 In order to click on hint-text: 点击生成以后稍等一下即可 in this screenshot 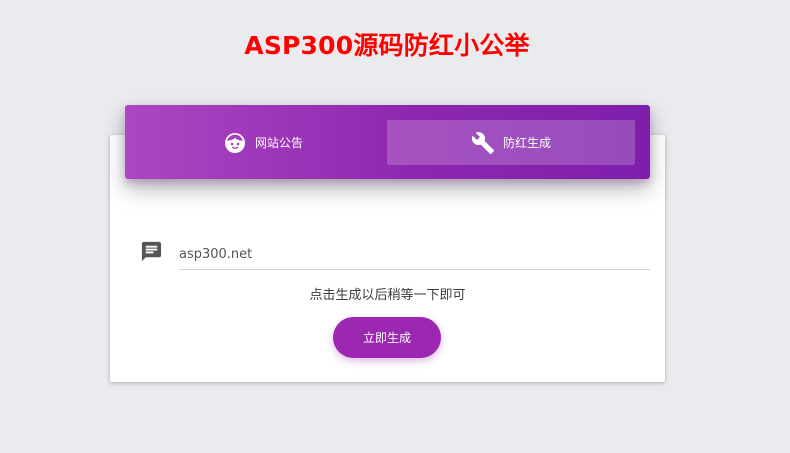, I will do `click(387, 295)`.